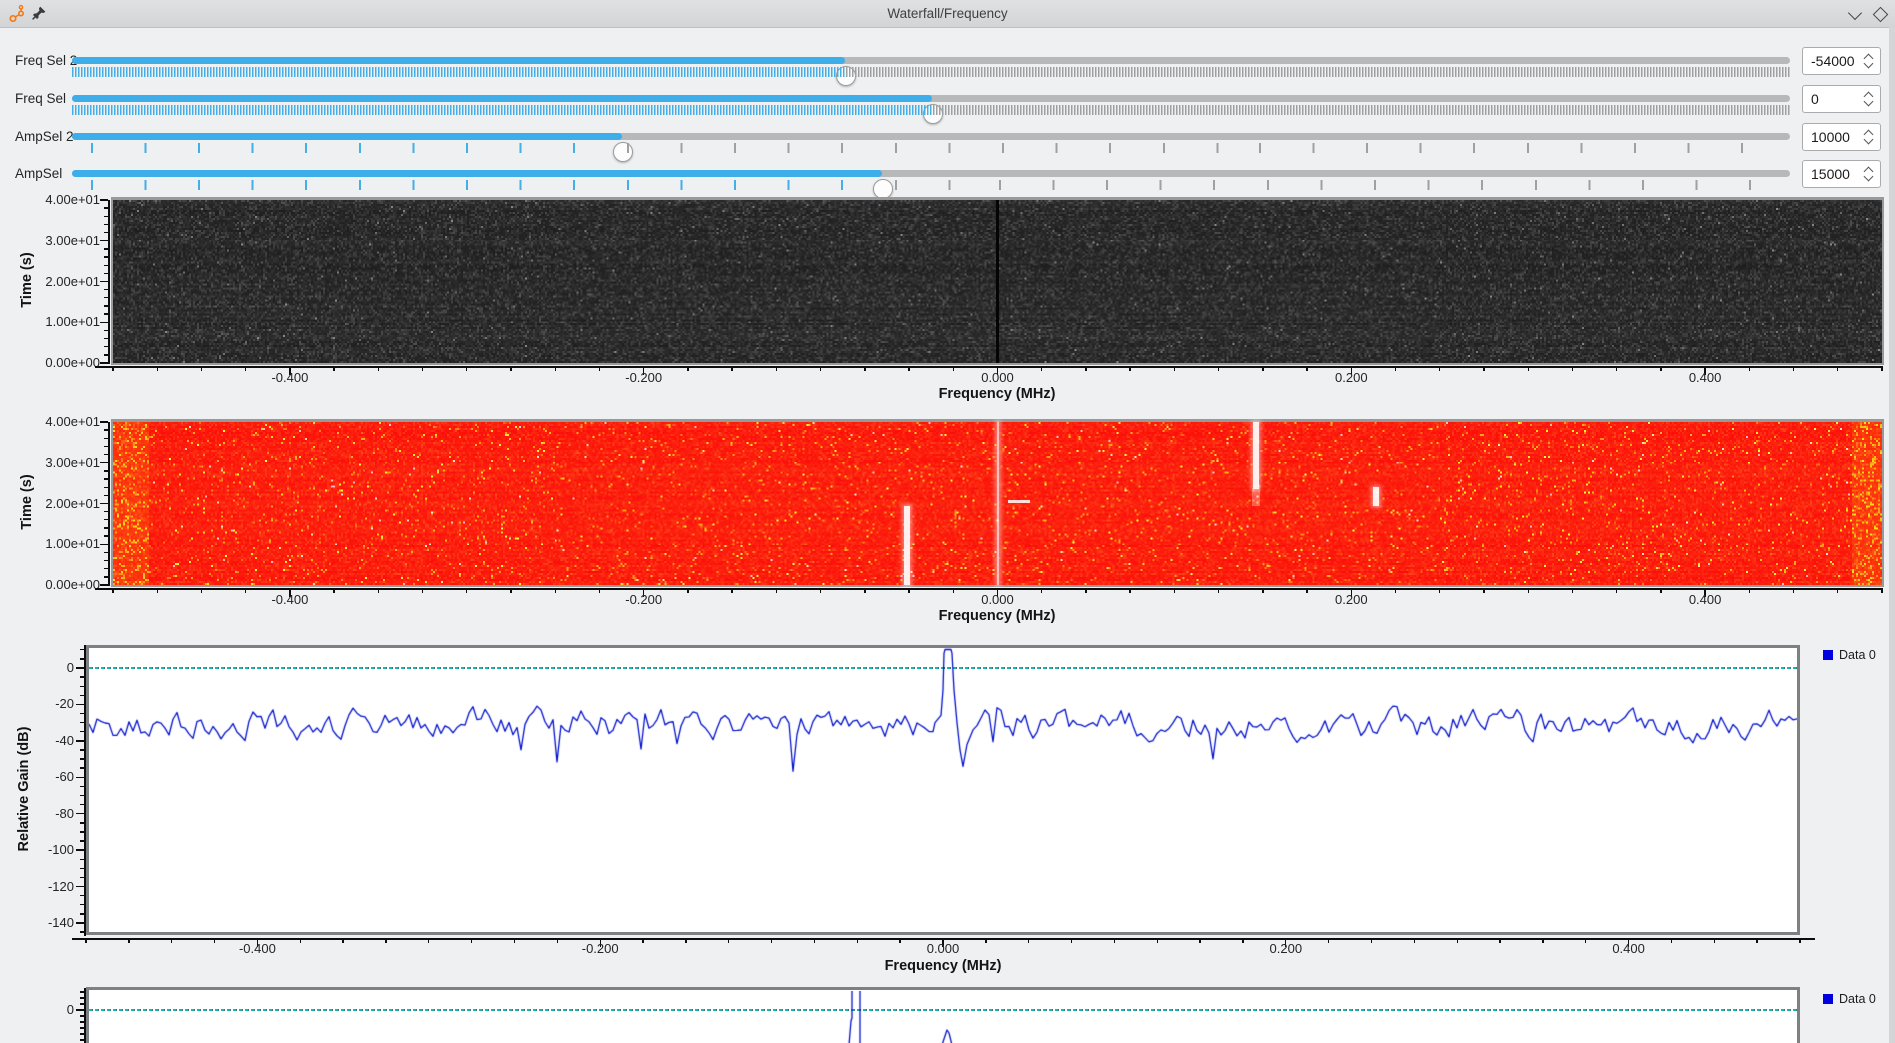  What do you see at coordinates (60, 850) in the screenshot?
I see `spectrum-y-tick-label: -100` at bounding box center [60, 850].